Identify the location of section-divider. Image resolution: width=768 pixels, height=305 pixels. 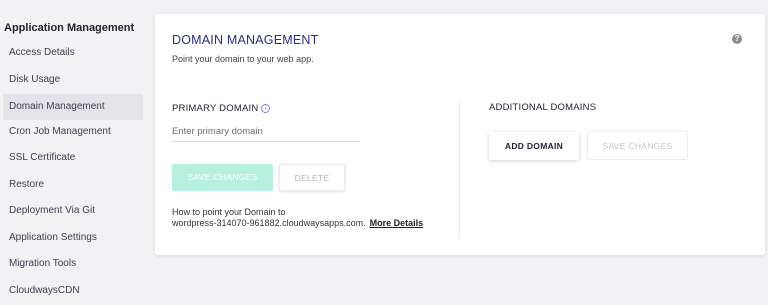
(459, 170).